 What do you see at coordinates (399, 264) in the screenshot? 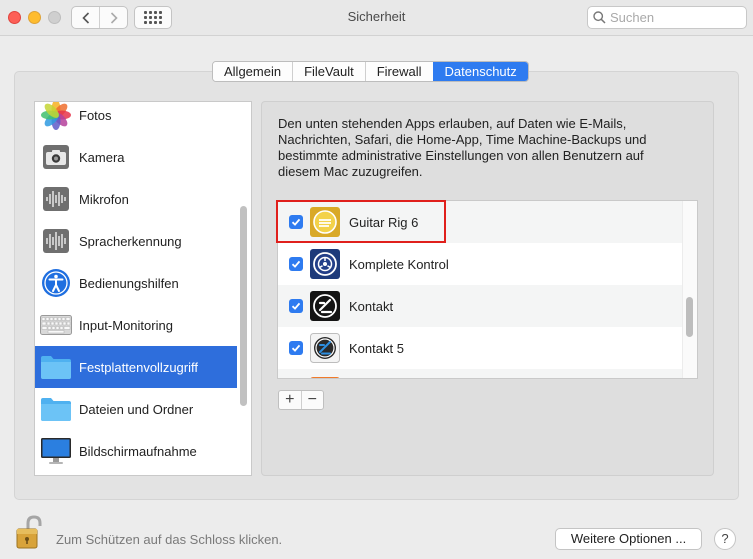
I see `app-name: Komplete Kontrol` at bounding box center [399, 264].